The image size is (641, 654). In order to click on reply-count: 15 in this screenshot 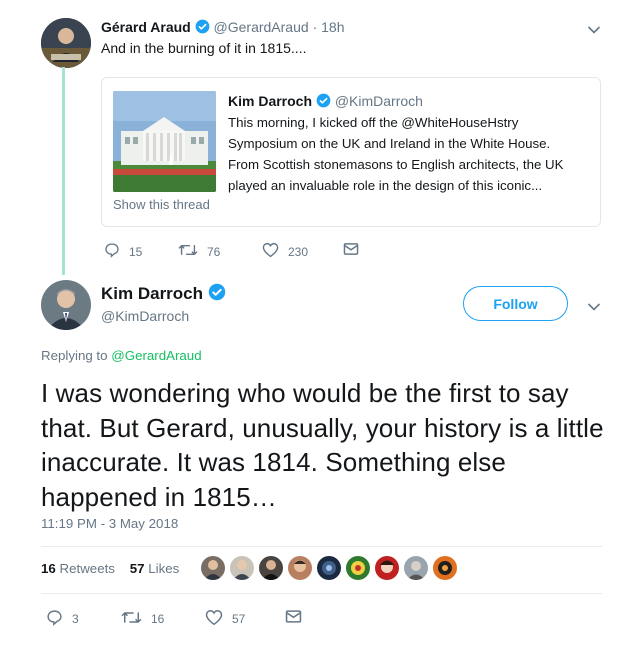, I will do `click(136, 251)`.